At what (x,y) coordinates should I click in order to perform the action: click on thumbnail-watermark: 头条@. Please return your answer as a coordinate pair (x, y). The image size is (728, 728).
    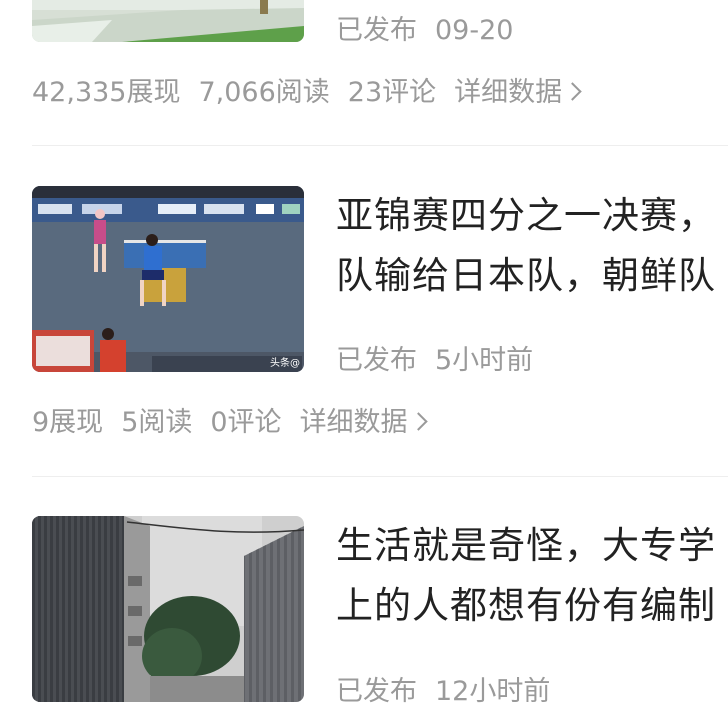
    Looking at the image, I should click on (285, 362).